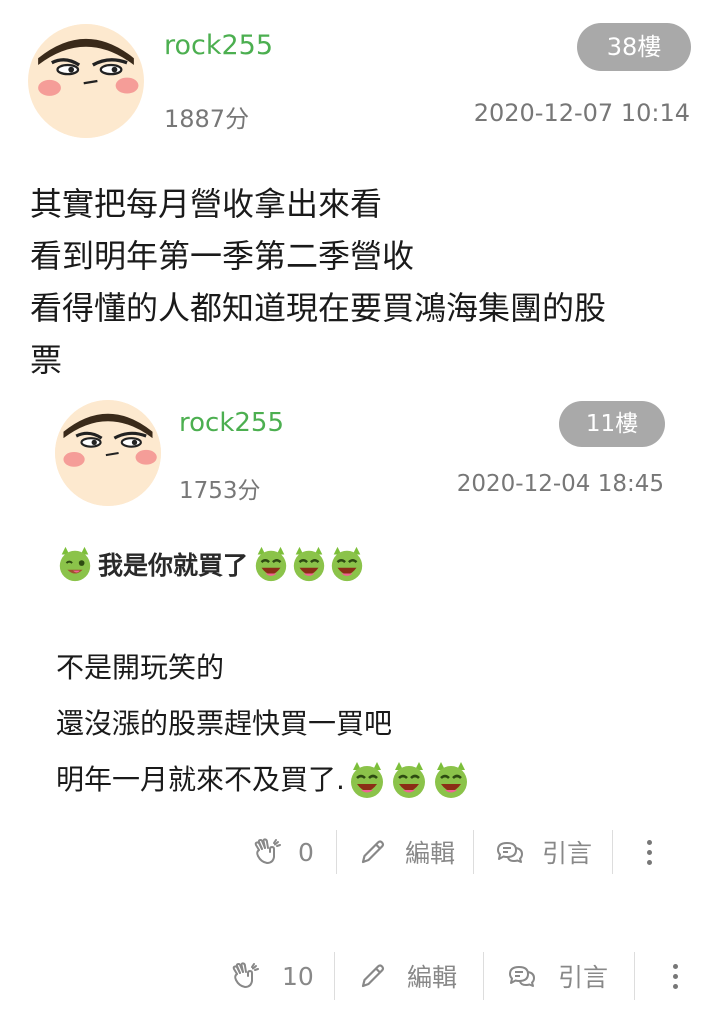  What do you see at coordinates (281, 976) in the screenshot?
I see `like-button: 10` at bounding box center [281, 976].